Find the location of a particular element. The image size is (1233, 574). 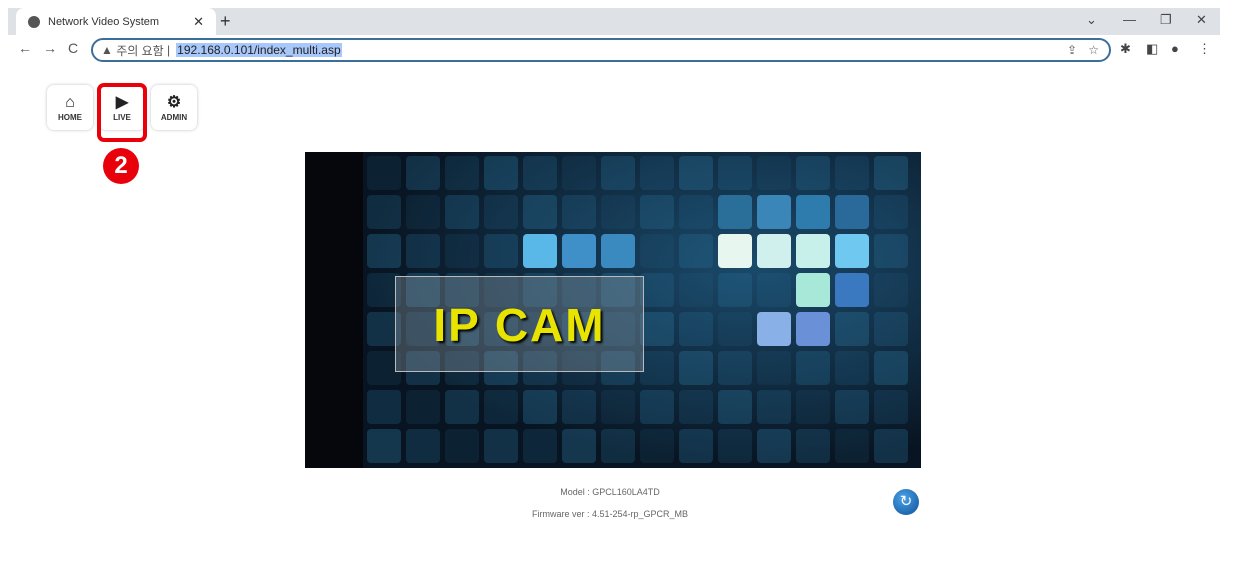

admin-label: ADMIN is located at coordinates (174, 117).